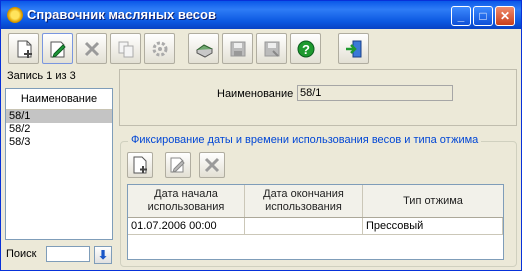 This screenshot has width=522, height=271. Describe the element at coordinates (433, 201) in the screenshot. I see `column-header-press-type: Тип отжима` at that location.